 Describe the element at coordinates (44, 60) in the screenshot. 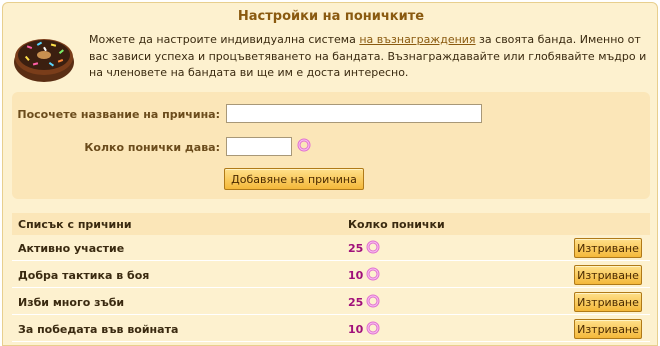

I see `donut-icon` at that location.